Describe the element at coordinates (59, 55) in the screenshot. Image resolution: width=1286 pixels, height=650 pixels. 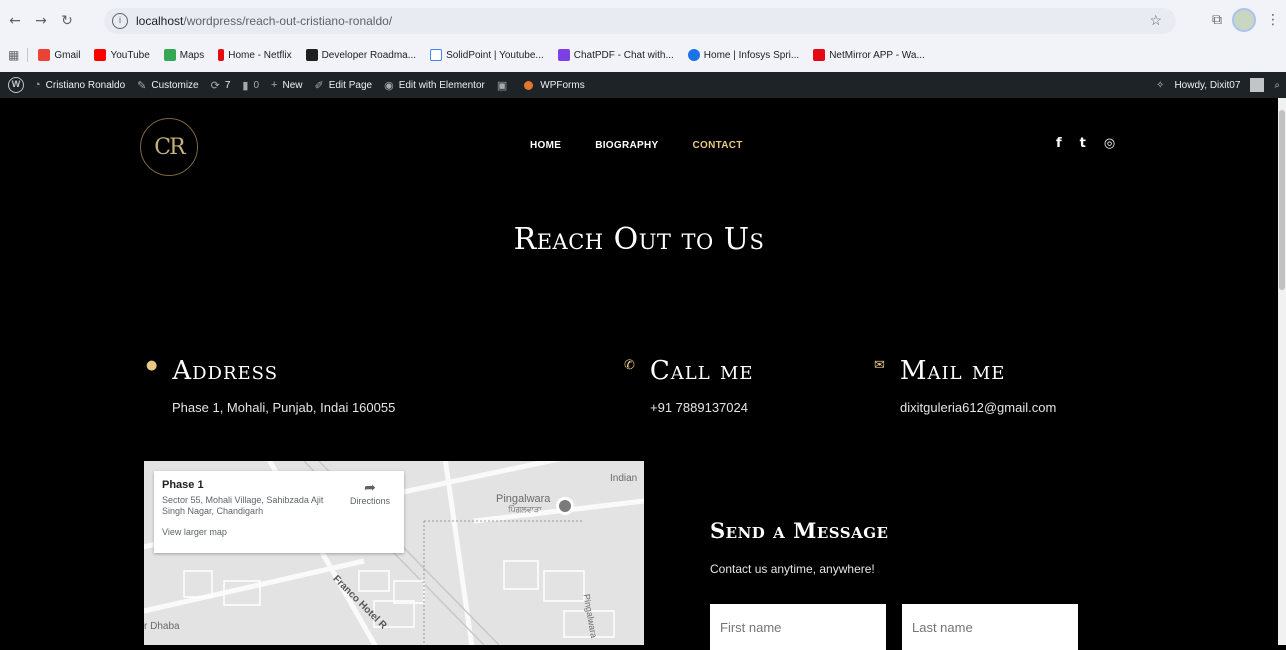
I see `bookmark-gmail: Gmail` at that location.